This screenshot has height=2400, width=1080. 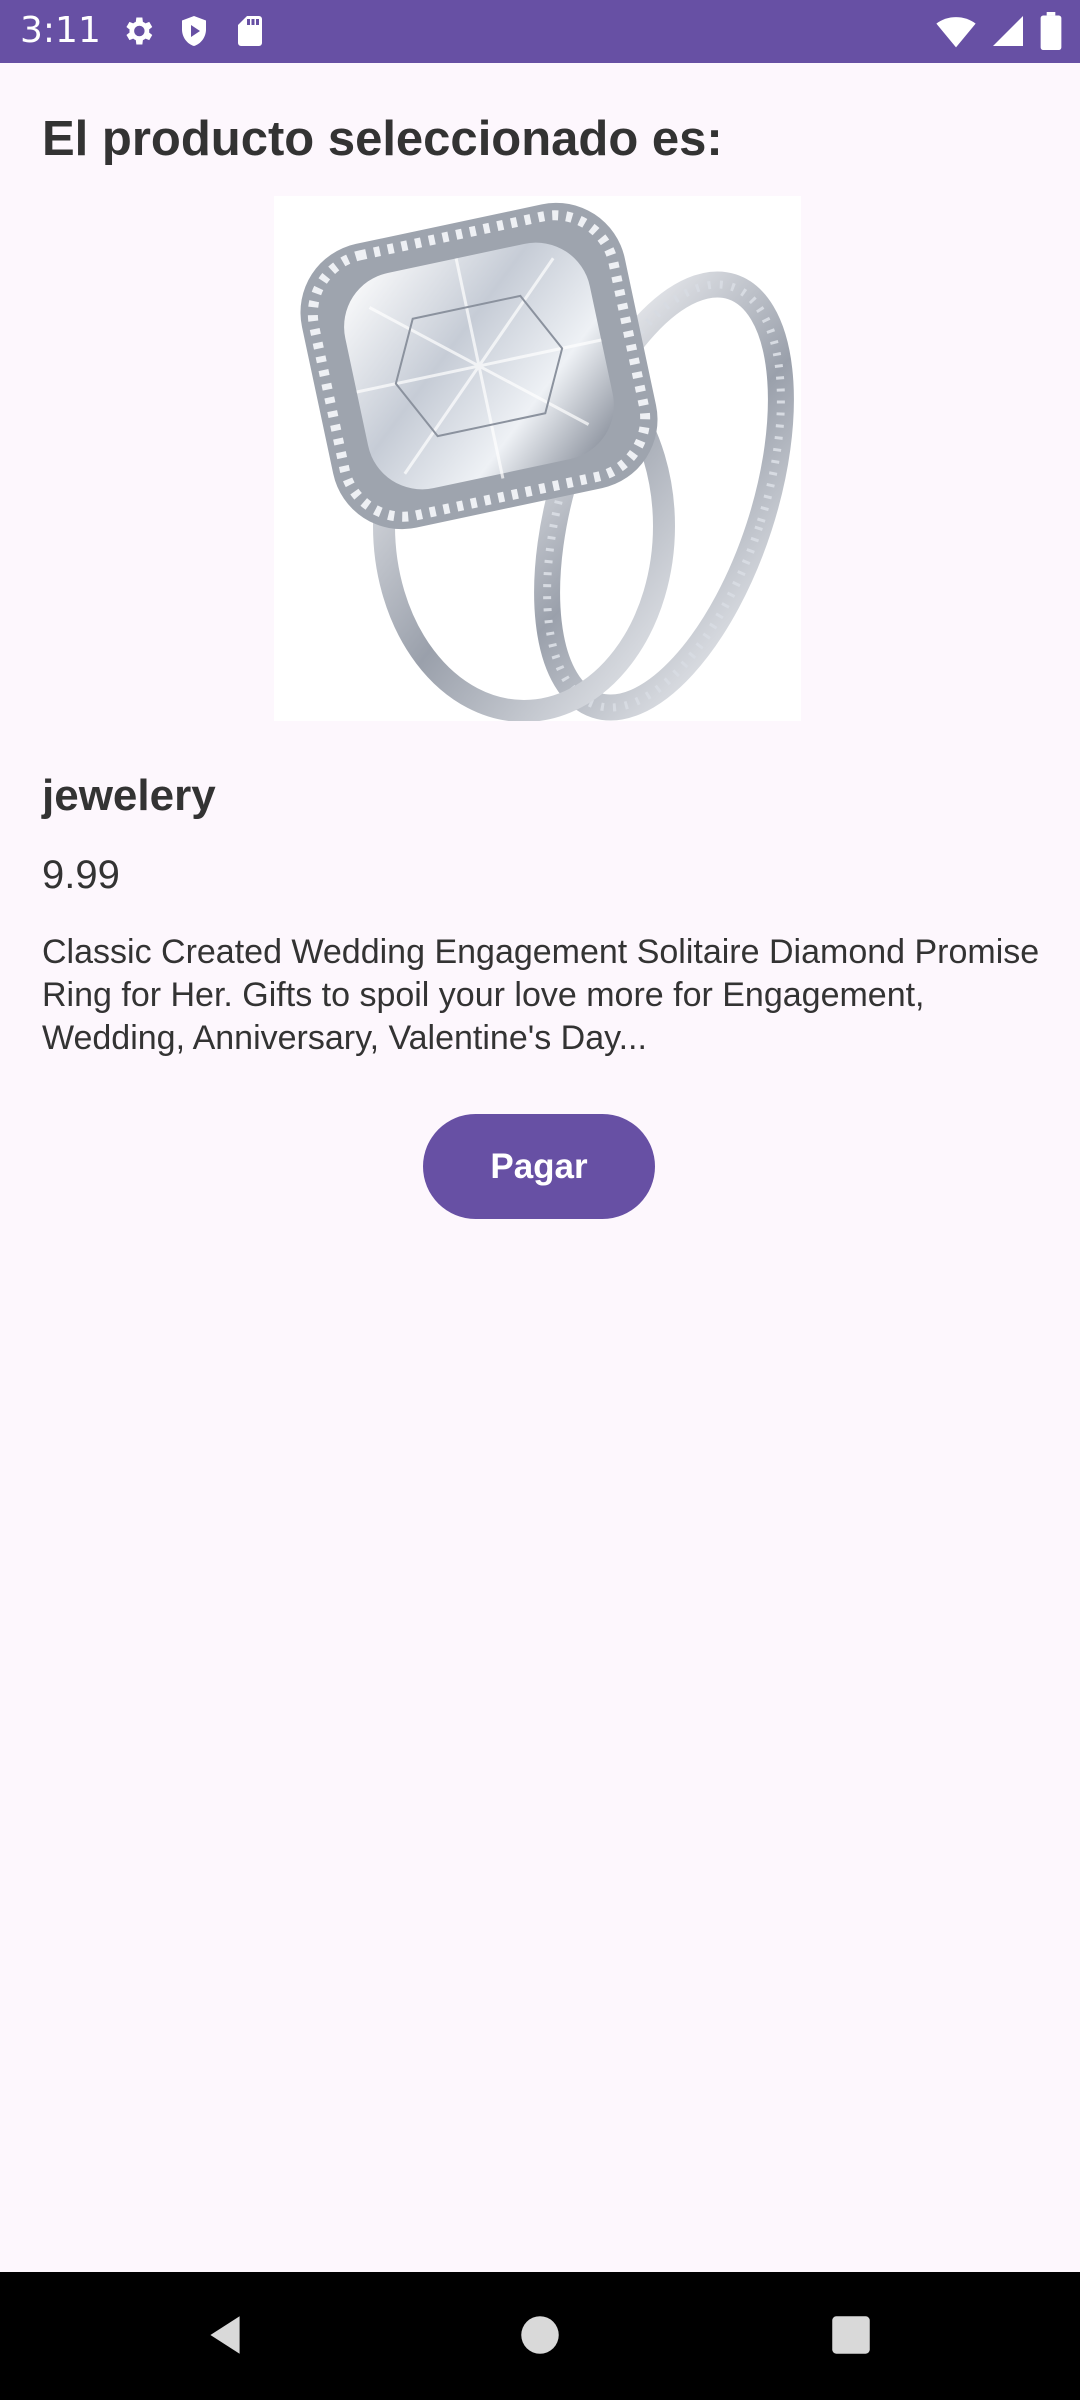 I want to click on shield-icon, so click(x=194, y=31).